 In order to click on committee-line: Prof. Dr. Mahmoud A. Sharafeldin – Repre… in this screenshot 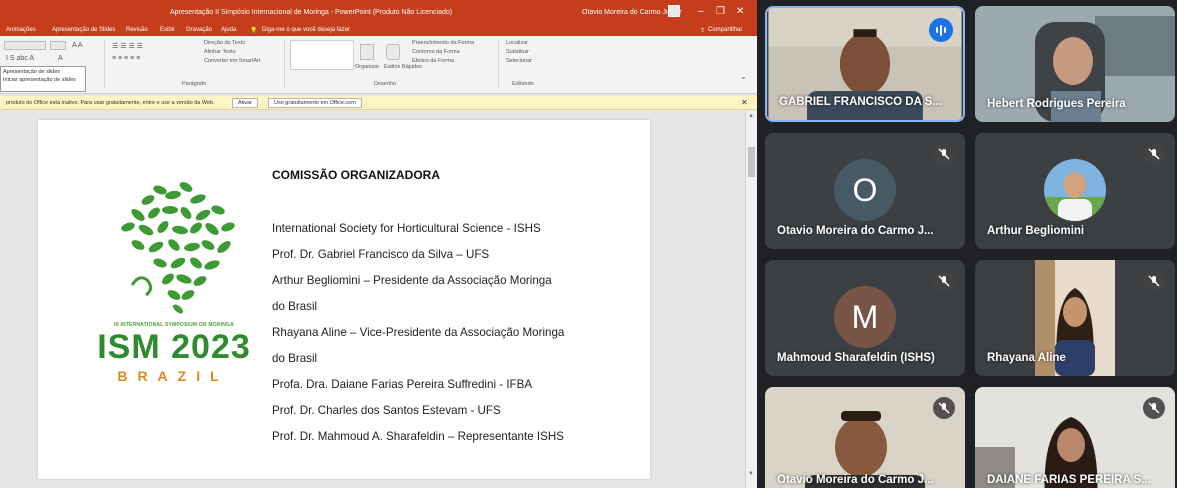, I will do `click(418, 436)`.